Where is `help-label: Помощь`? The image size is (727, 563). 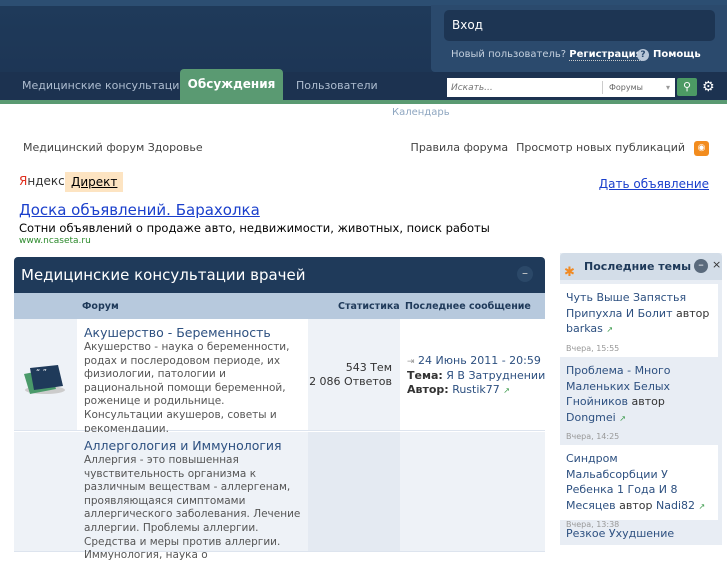
help-label: Помощь is located at coordinates (677, 54).